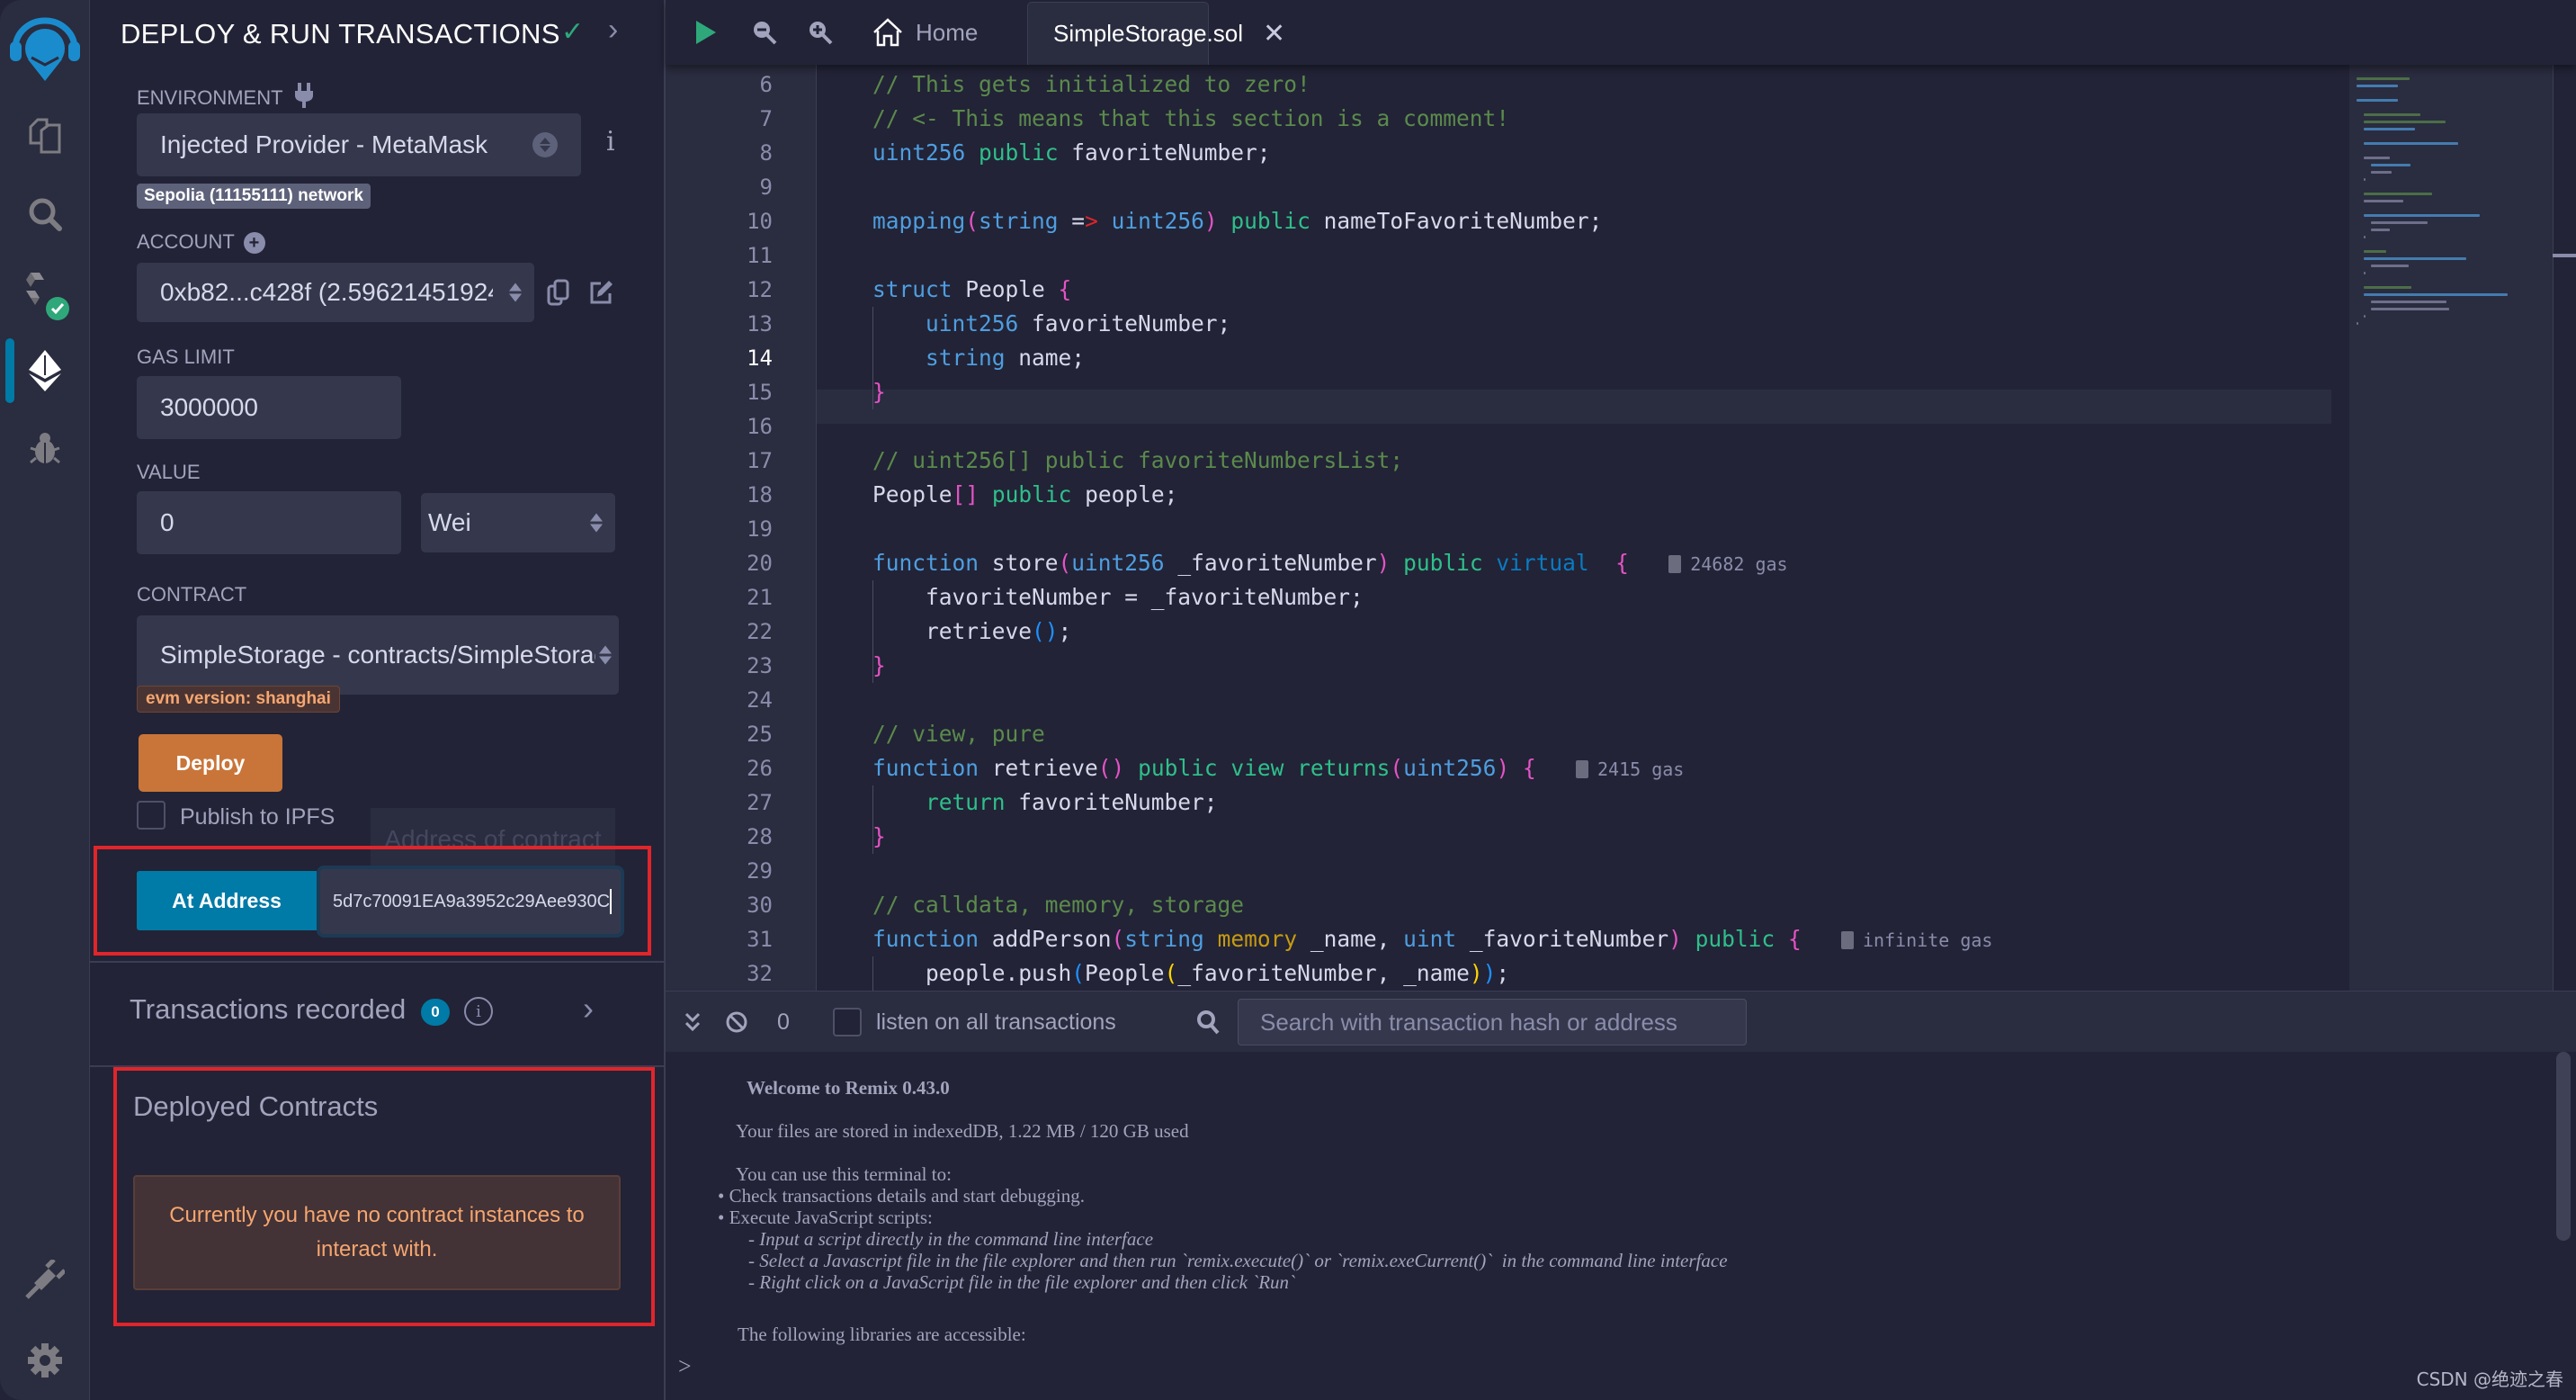 The height and width of the screenshot is (1400, 2576). Describe the element at coordinates (693, 1022) in the screenshot. I see `collapse-terminal-icon` at that location.